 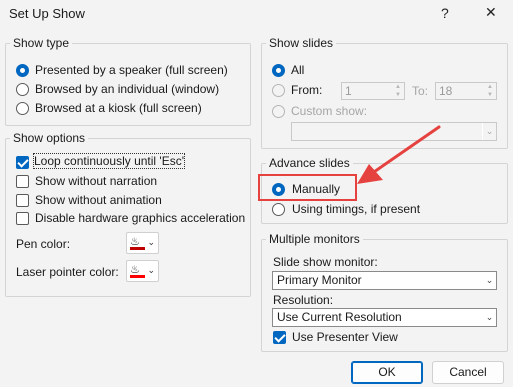 What do you see at coordinates (142, 271) in the screenshot?
I see `laser-color-button: ♨ ⌄` at bounding box center [142, 271].